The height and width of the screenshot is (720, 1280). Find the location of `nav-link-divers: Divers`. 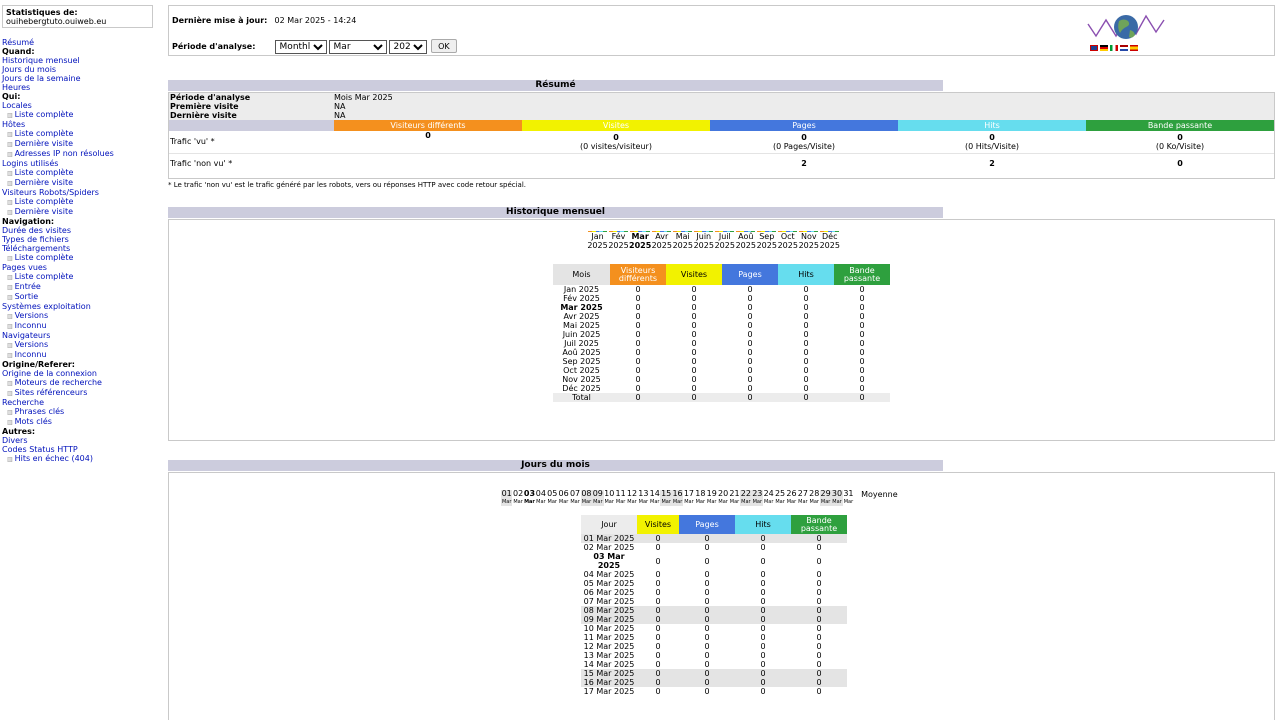

nav-link-divers: Divers is located at coordinates (58, 440).